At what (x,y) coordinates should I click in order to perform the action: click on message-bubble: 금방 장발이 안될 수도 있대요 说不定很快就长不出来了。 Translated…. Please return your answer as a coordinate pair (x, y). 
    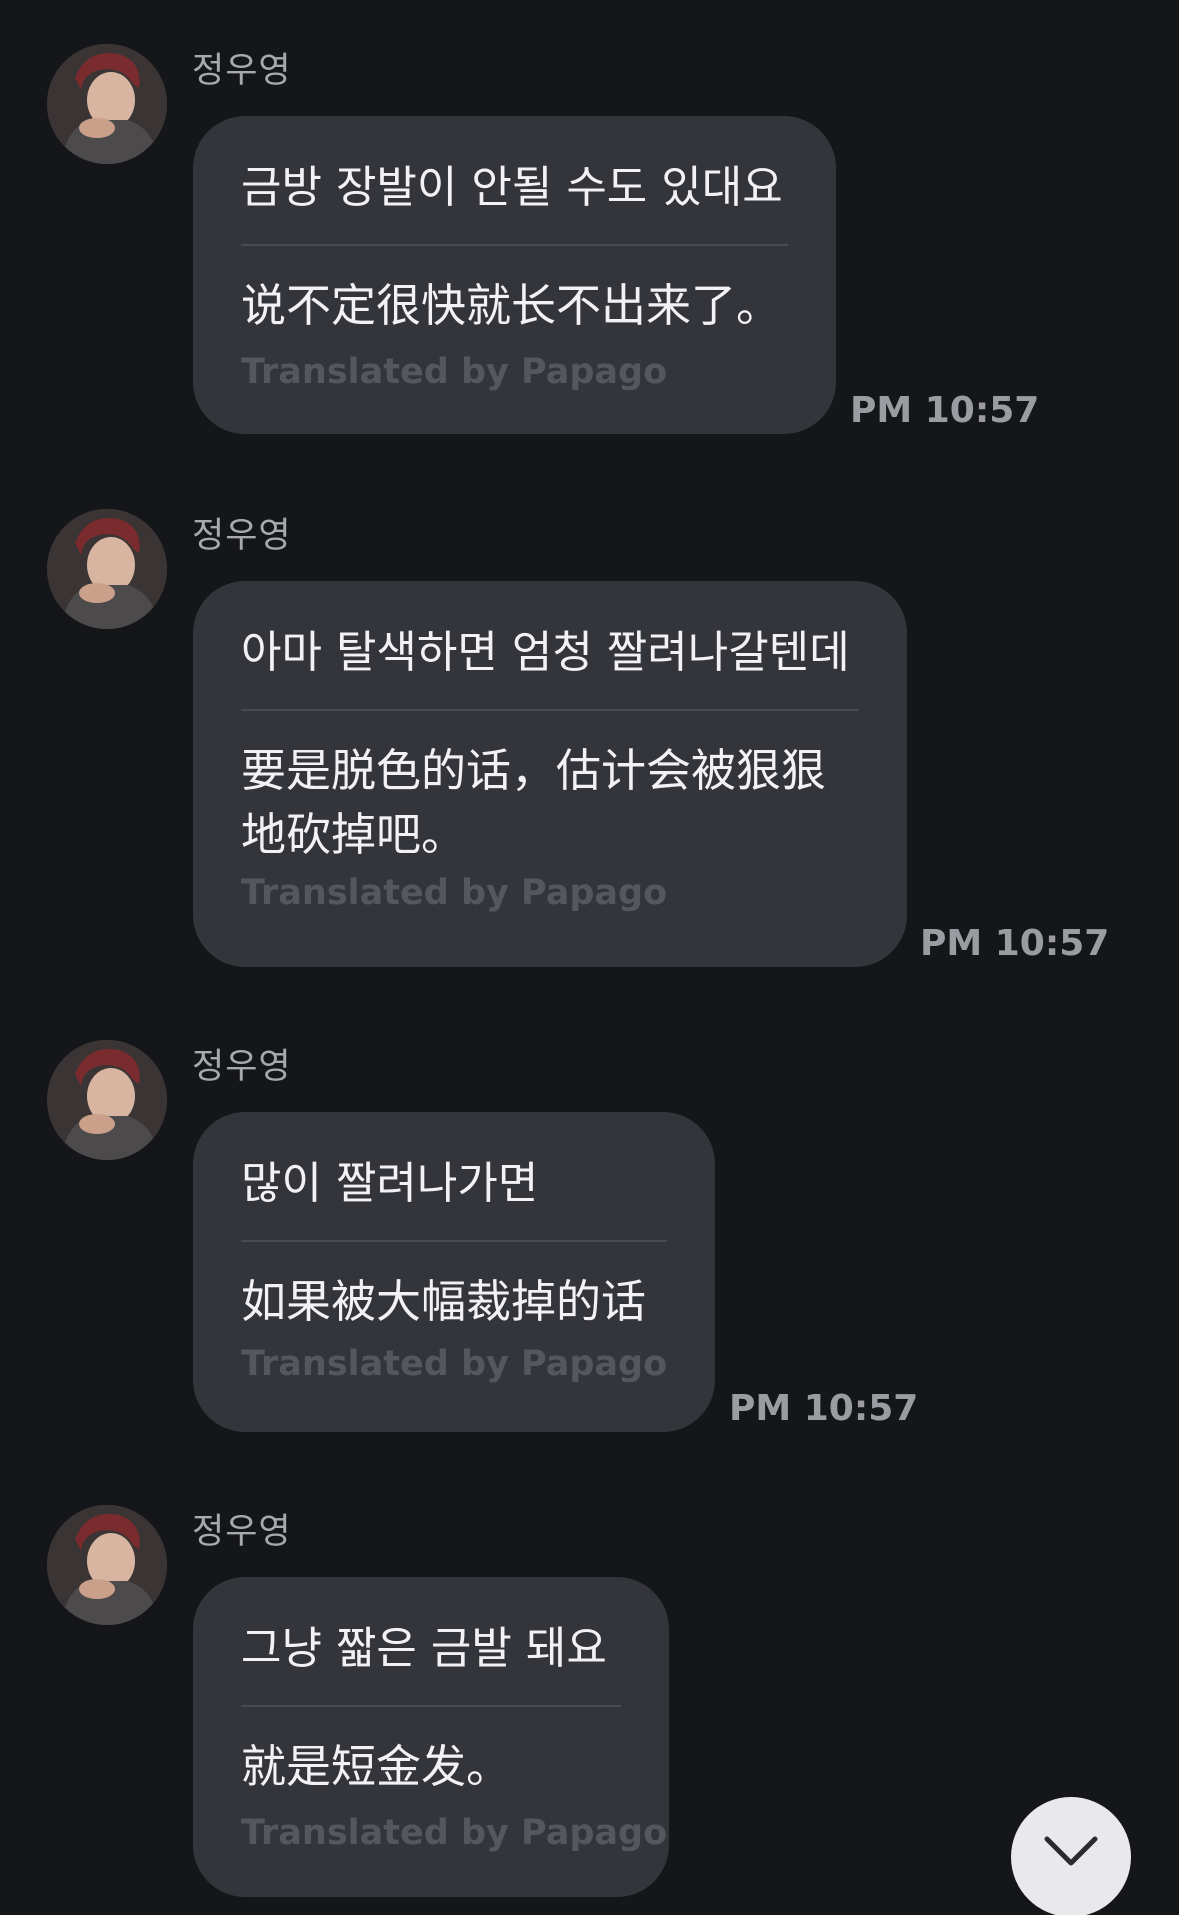
    Looking at the image, I should click on (514, 275).